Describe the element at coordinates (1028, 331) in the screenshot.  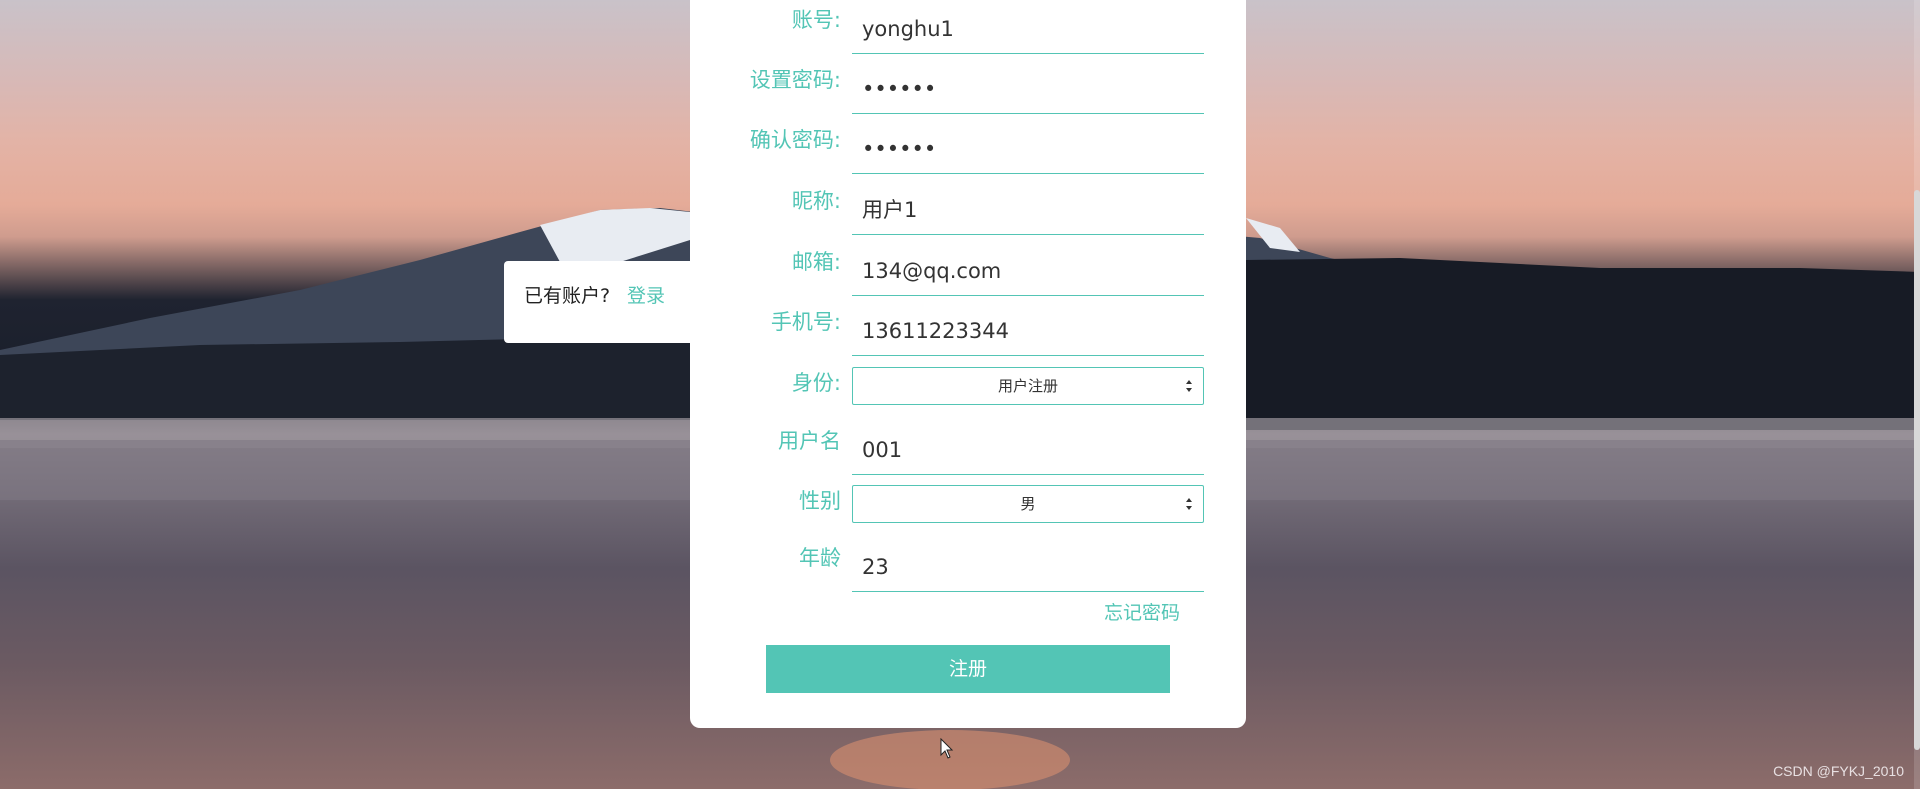
I see `phone-input: 13611223344` at that location.